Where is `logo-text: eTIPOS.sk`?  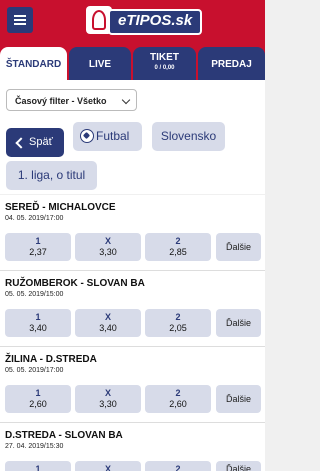
logo-text: eTIPOS.sk is located at coordinates (155, 22).